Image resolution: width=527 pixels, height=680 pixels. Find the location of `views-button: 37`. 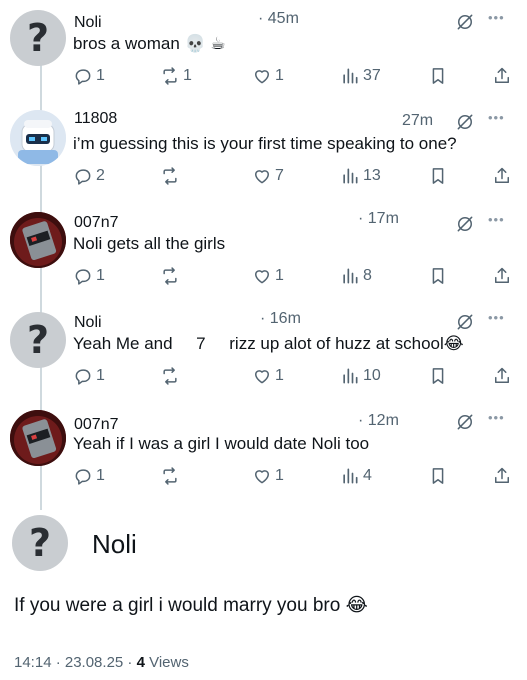

views-button: 37 is located at coordinates (360, 76).